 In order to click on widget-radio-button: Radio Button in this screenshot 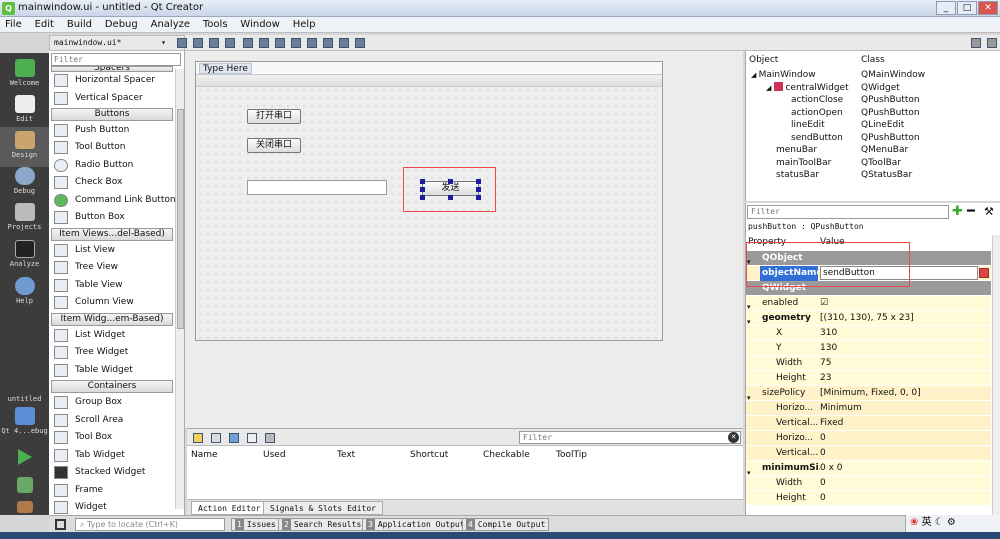, I will do `click(112, 165)`.